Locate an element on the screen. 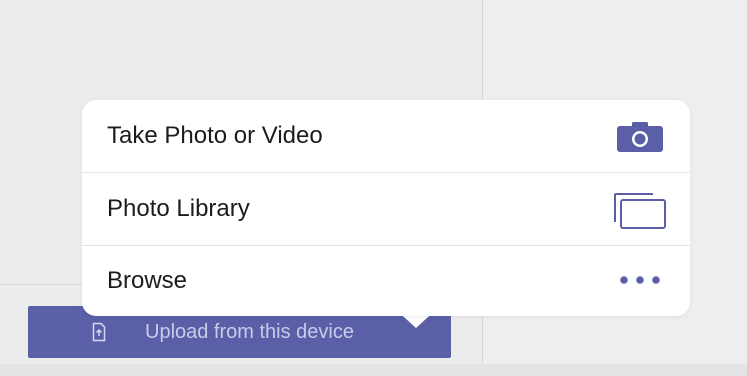  background-divider-line is located at coordinates (42, 284).